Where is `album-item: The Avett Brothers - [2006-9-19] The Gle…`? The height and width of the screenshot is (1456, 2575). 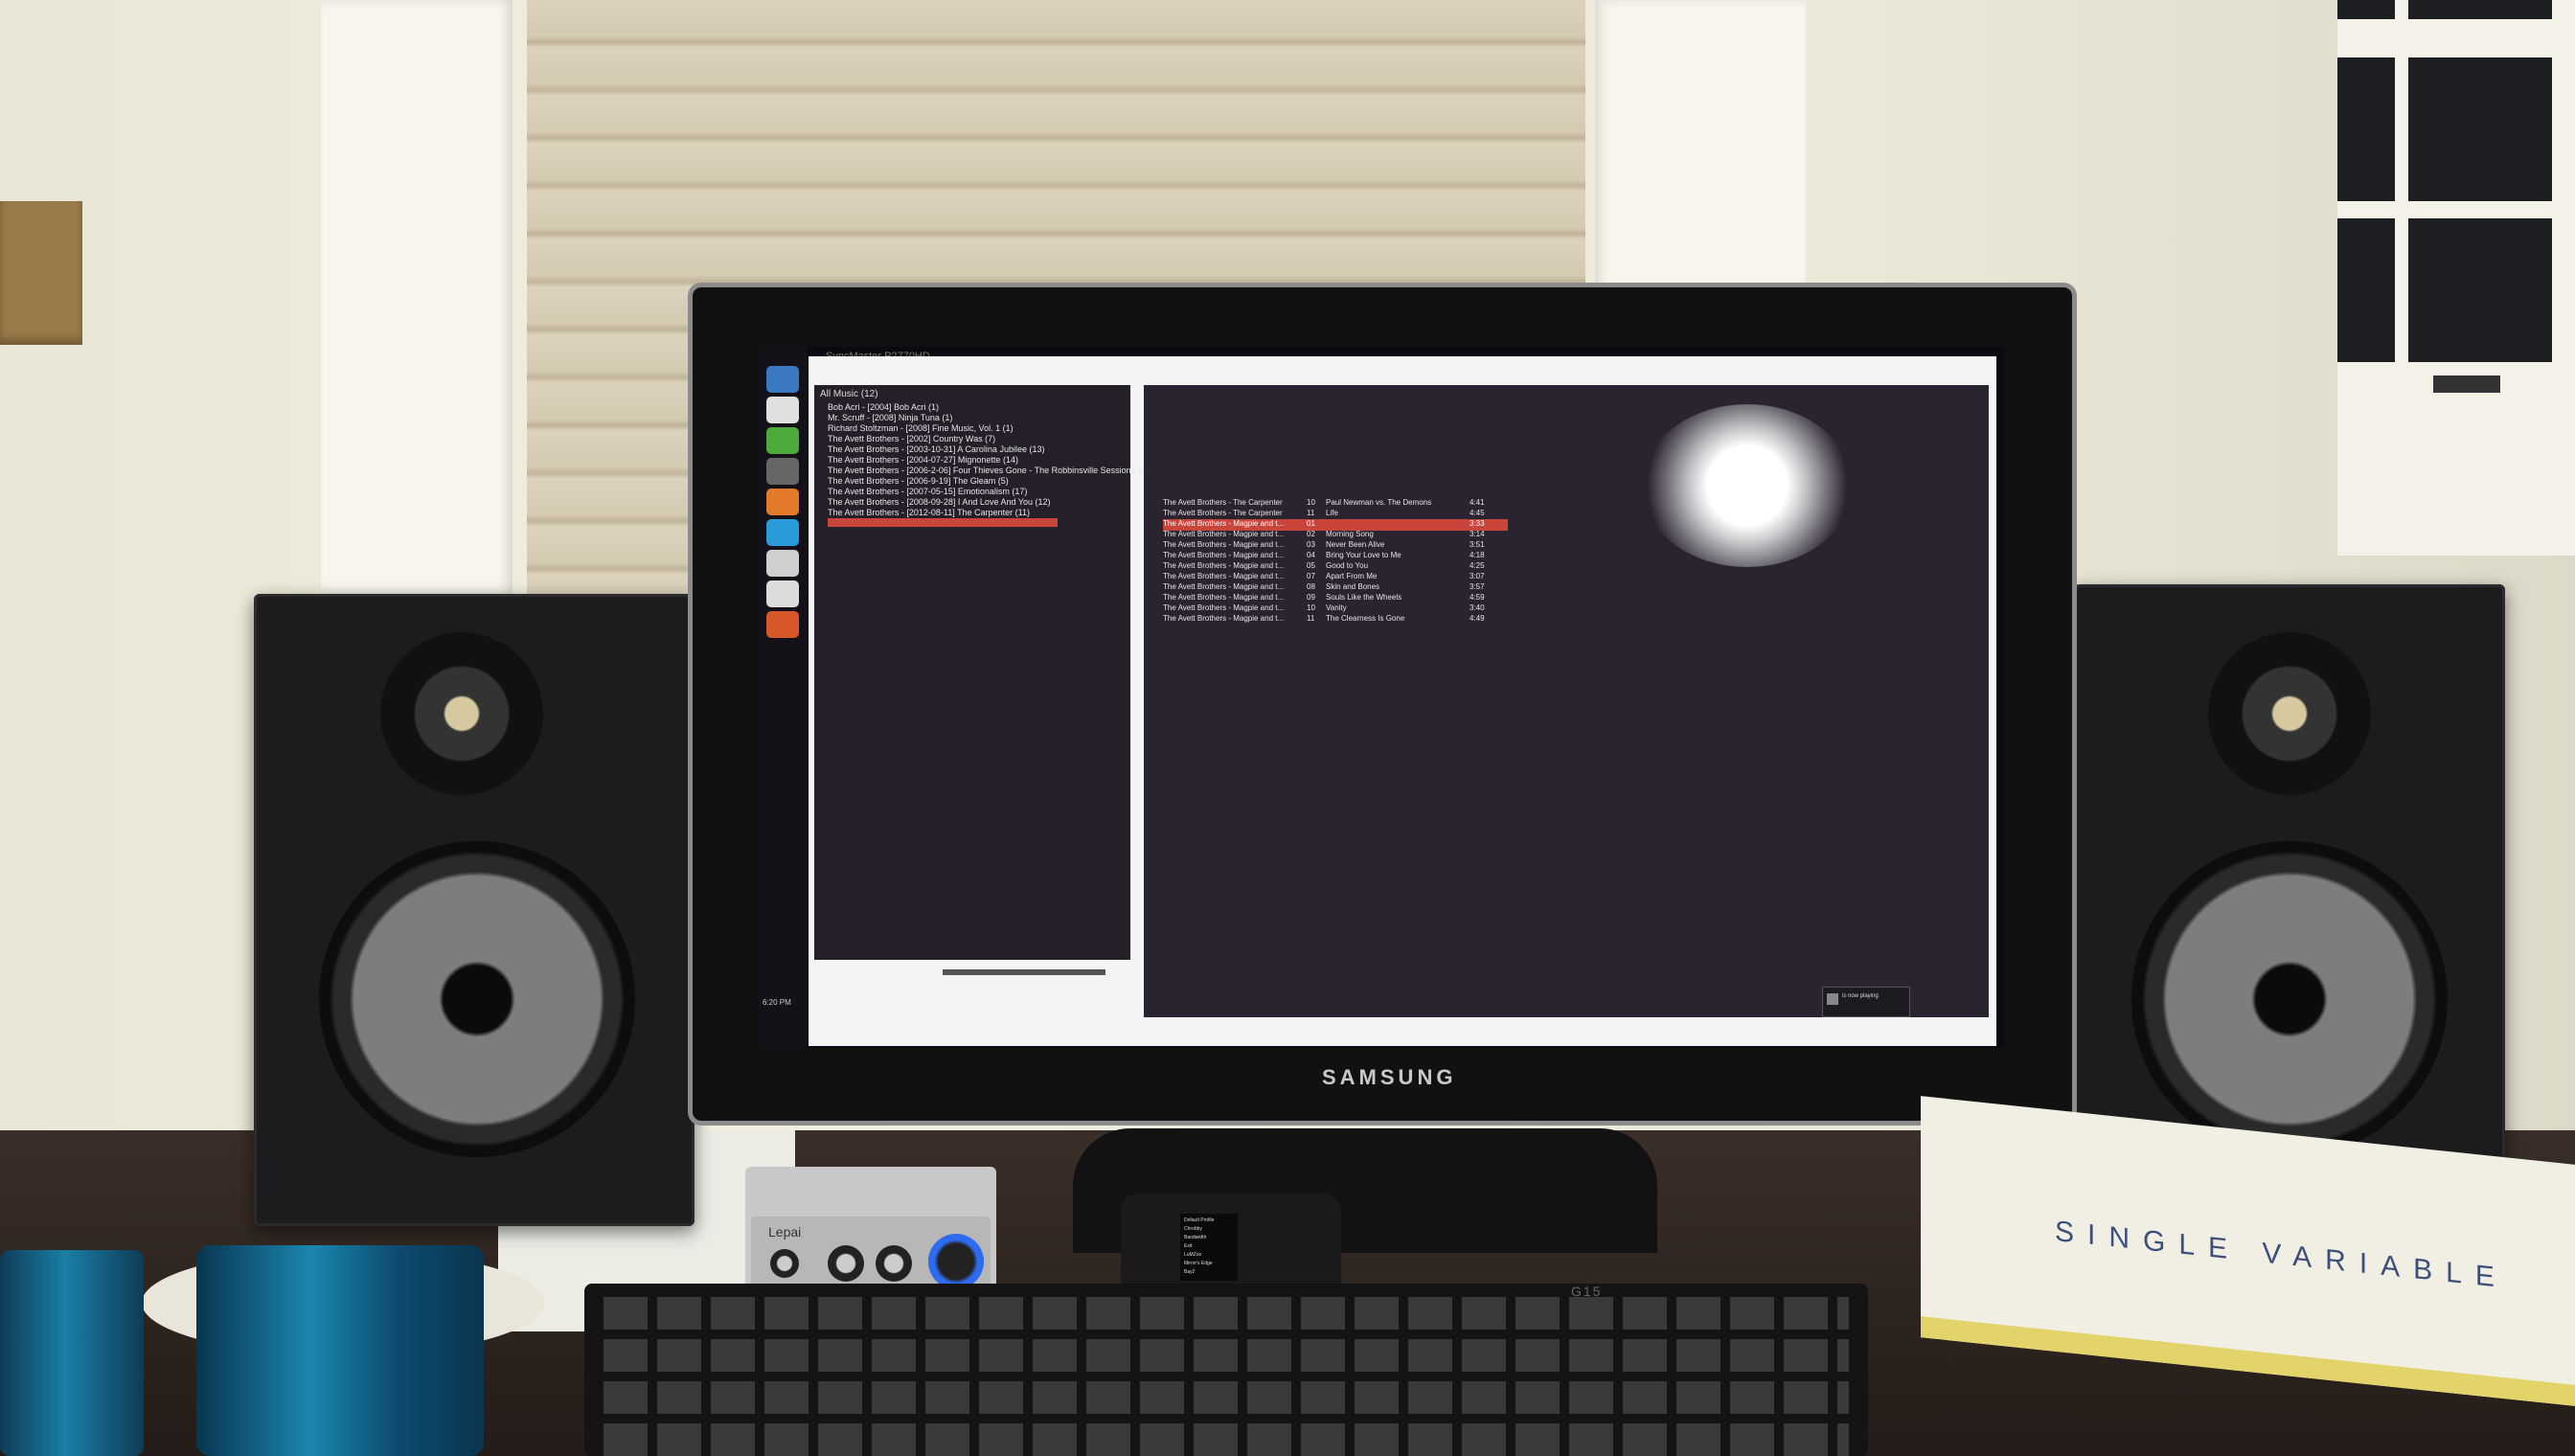 album-item: The Avett Brothers - [2006-9-19] The Gle… is located at coordinates (918, 481).